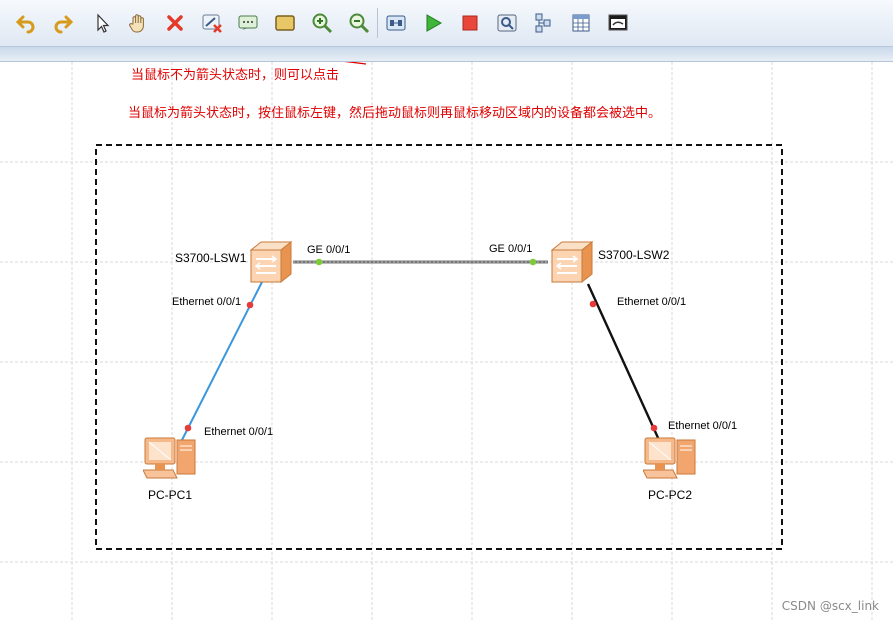 This screenshot has height=621, width=893. What do you see at coordinates (377, 23) in the screenshot?
I see `toolbar-separator` at bounding box center [377, 23].